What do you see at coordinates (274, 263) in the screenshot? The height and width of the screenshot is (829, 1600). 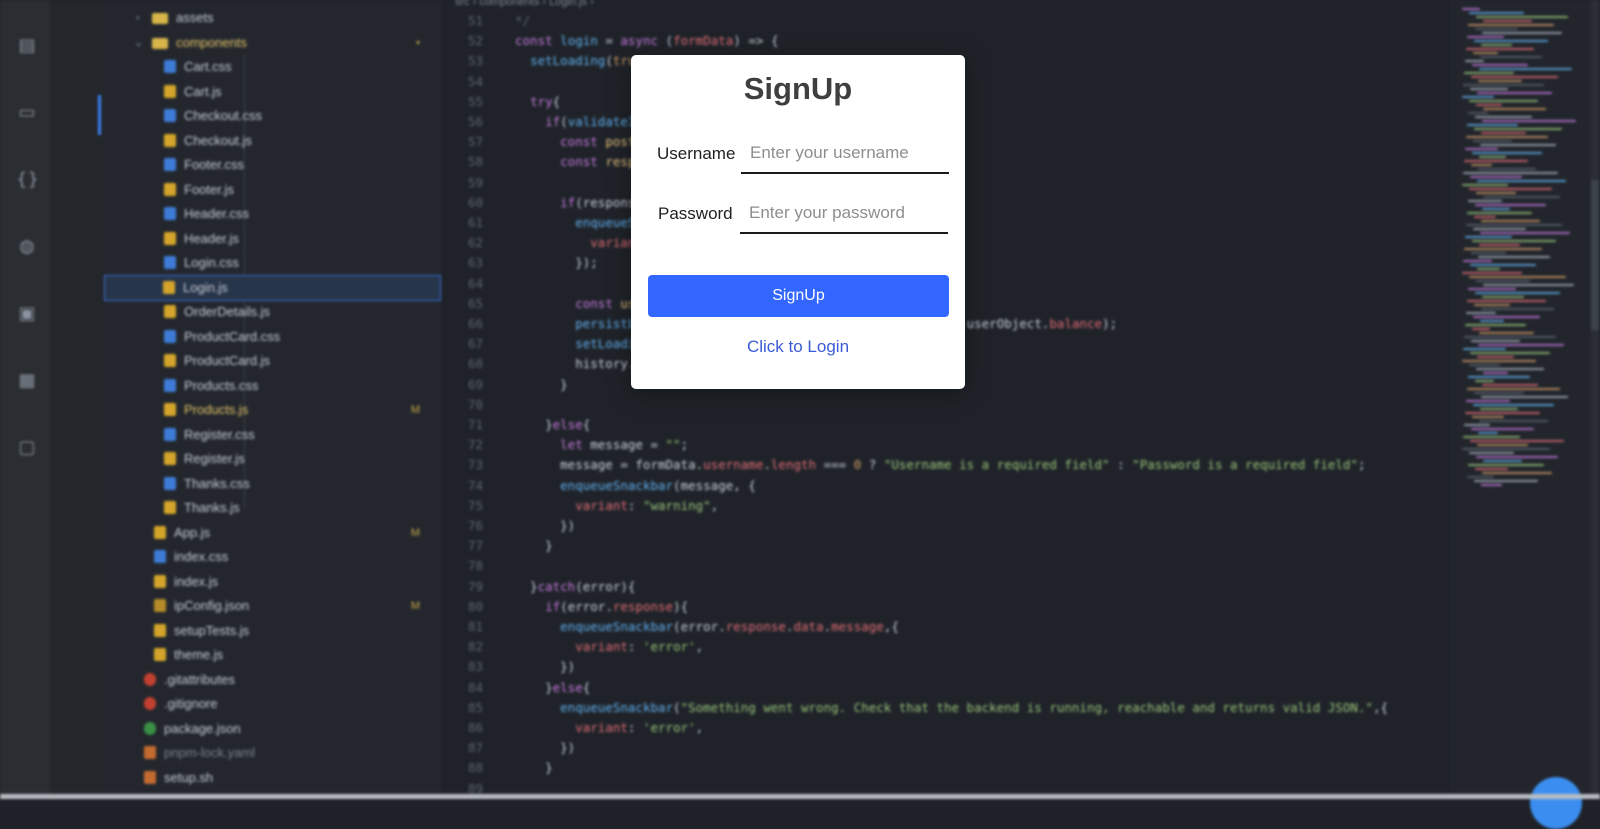 I see `tree-file: Login.css` at bounding box center [274, 263].